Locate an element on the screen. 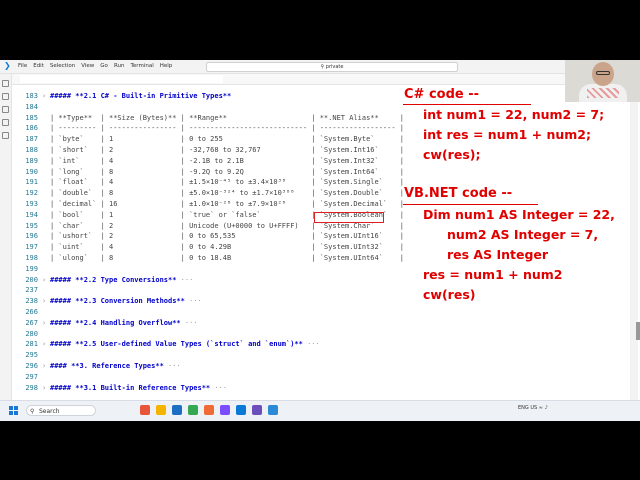 This screenshot has height=480, width=640. vb-code-line: res AS Integer is located at coordinates (498, 254).